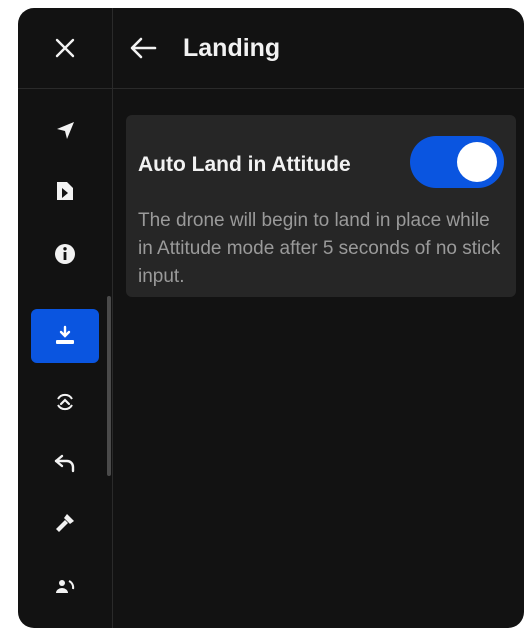  I want to click on rail-item-landing-highlight, so click(65, 336).